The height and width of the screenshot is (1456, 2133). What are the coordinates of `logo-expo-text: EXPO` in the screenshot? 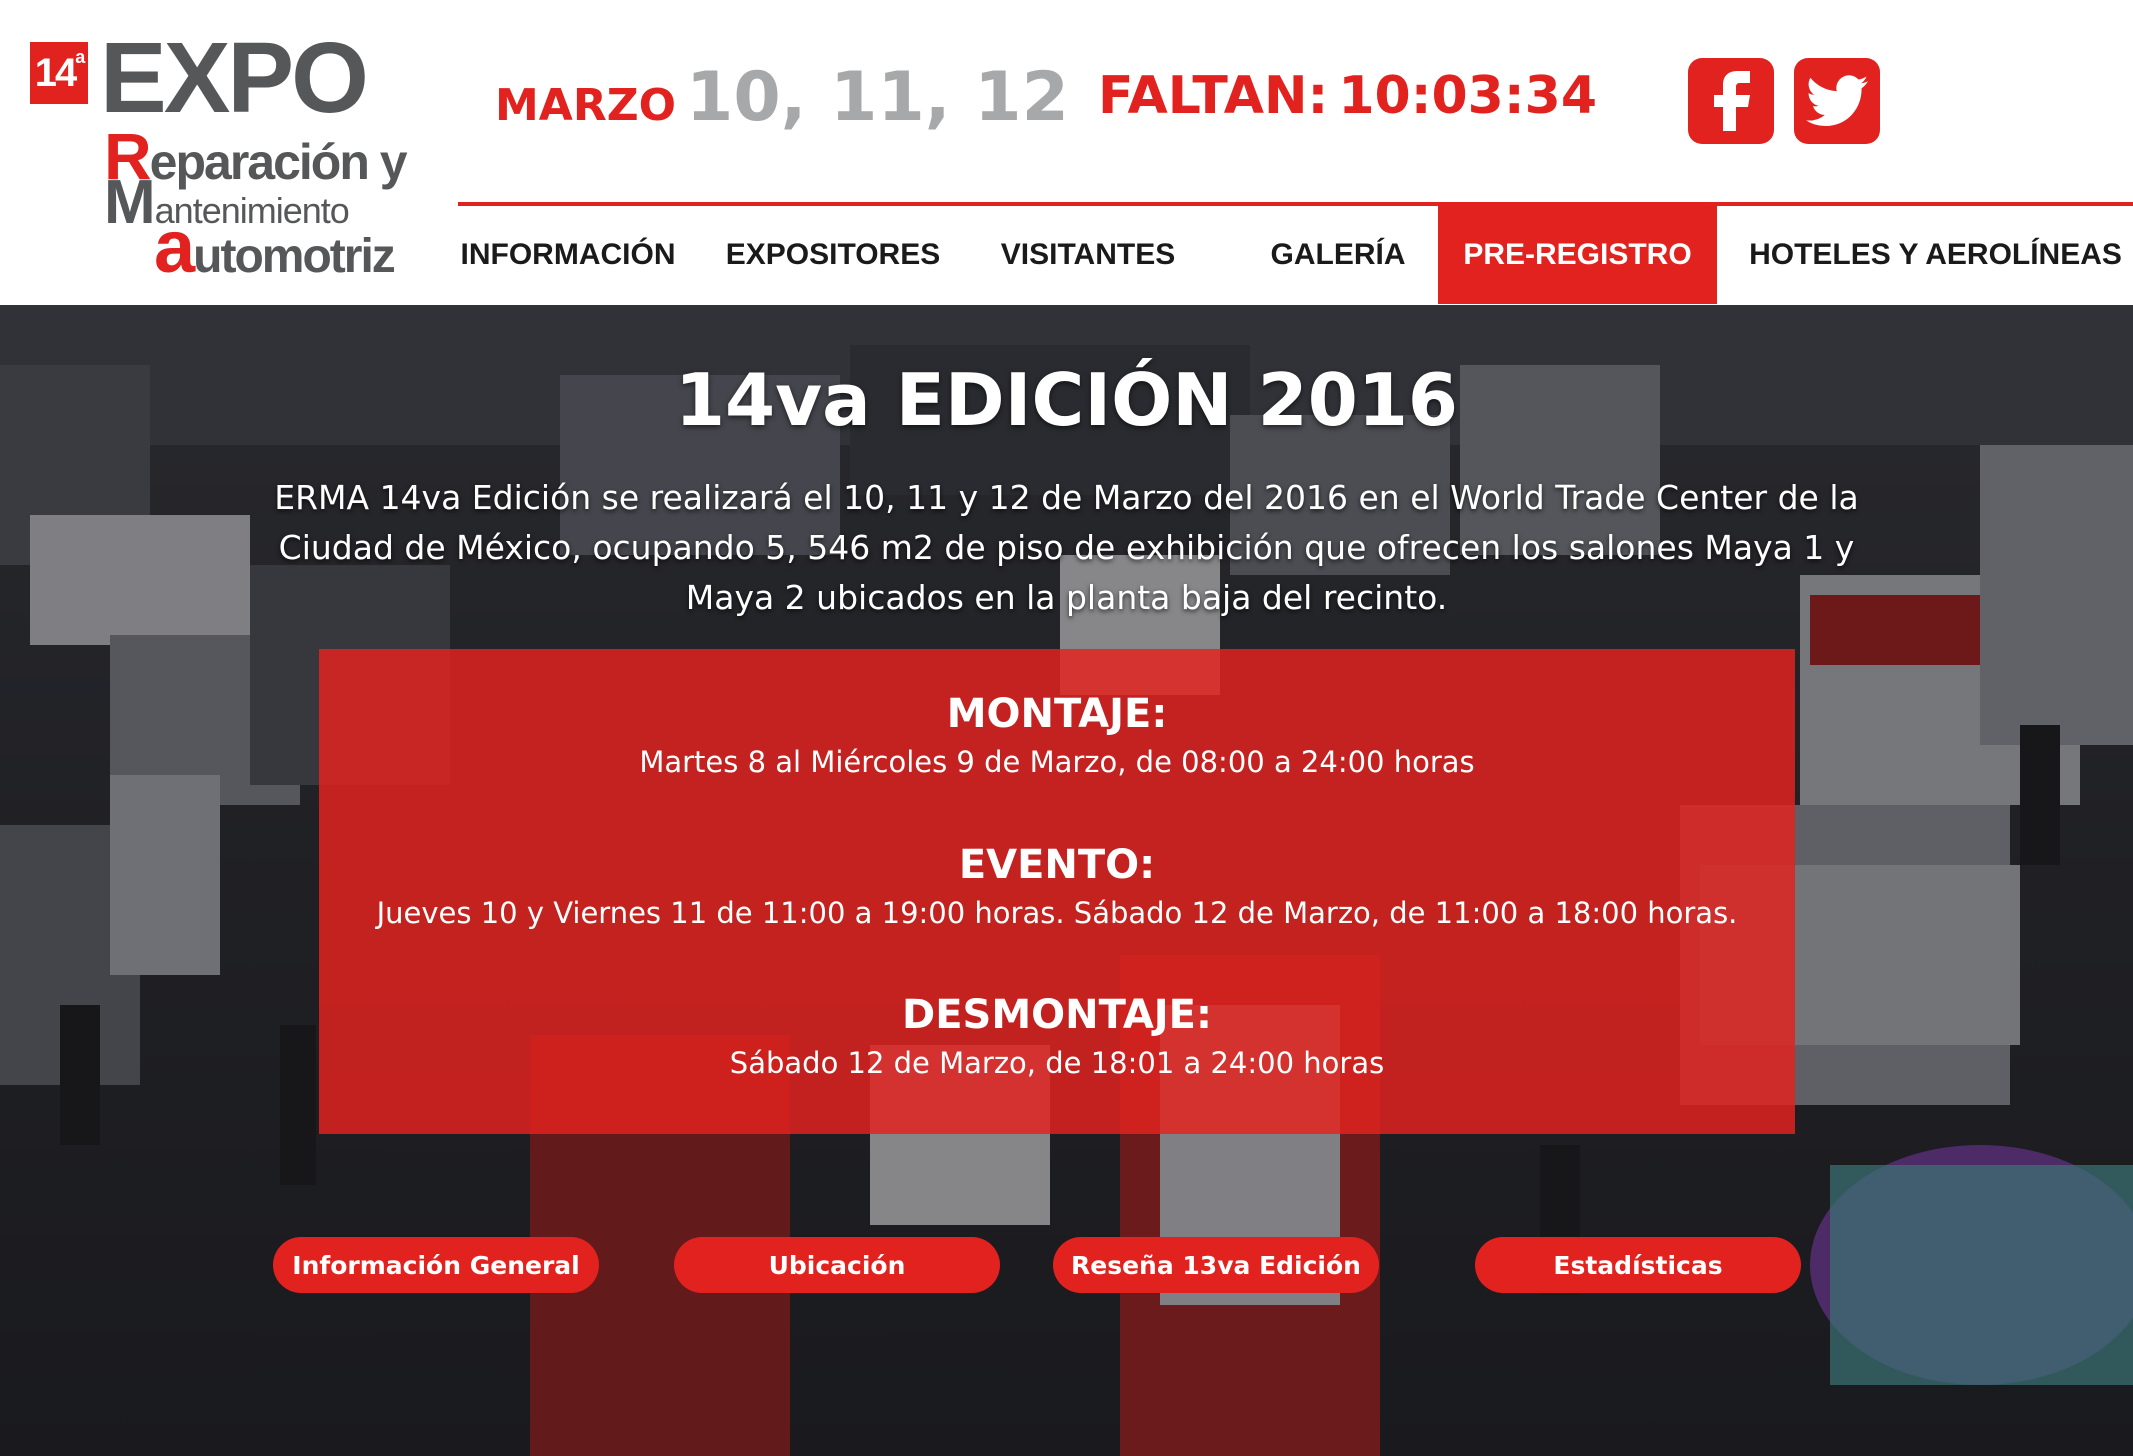 It's located at (234, 78).